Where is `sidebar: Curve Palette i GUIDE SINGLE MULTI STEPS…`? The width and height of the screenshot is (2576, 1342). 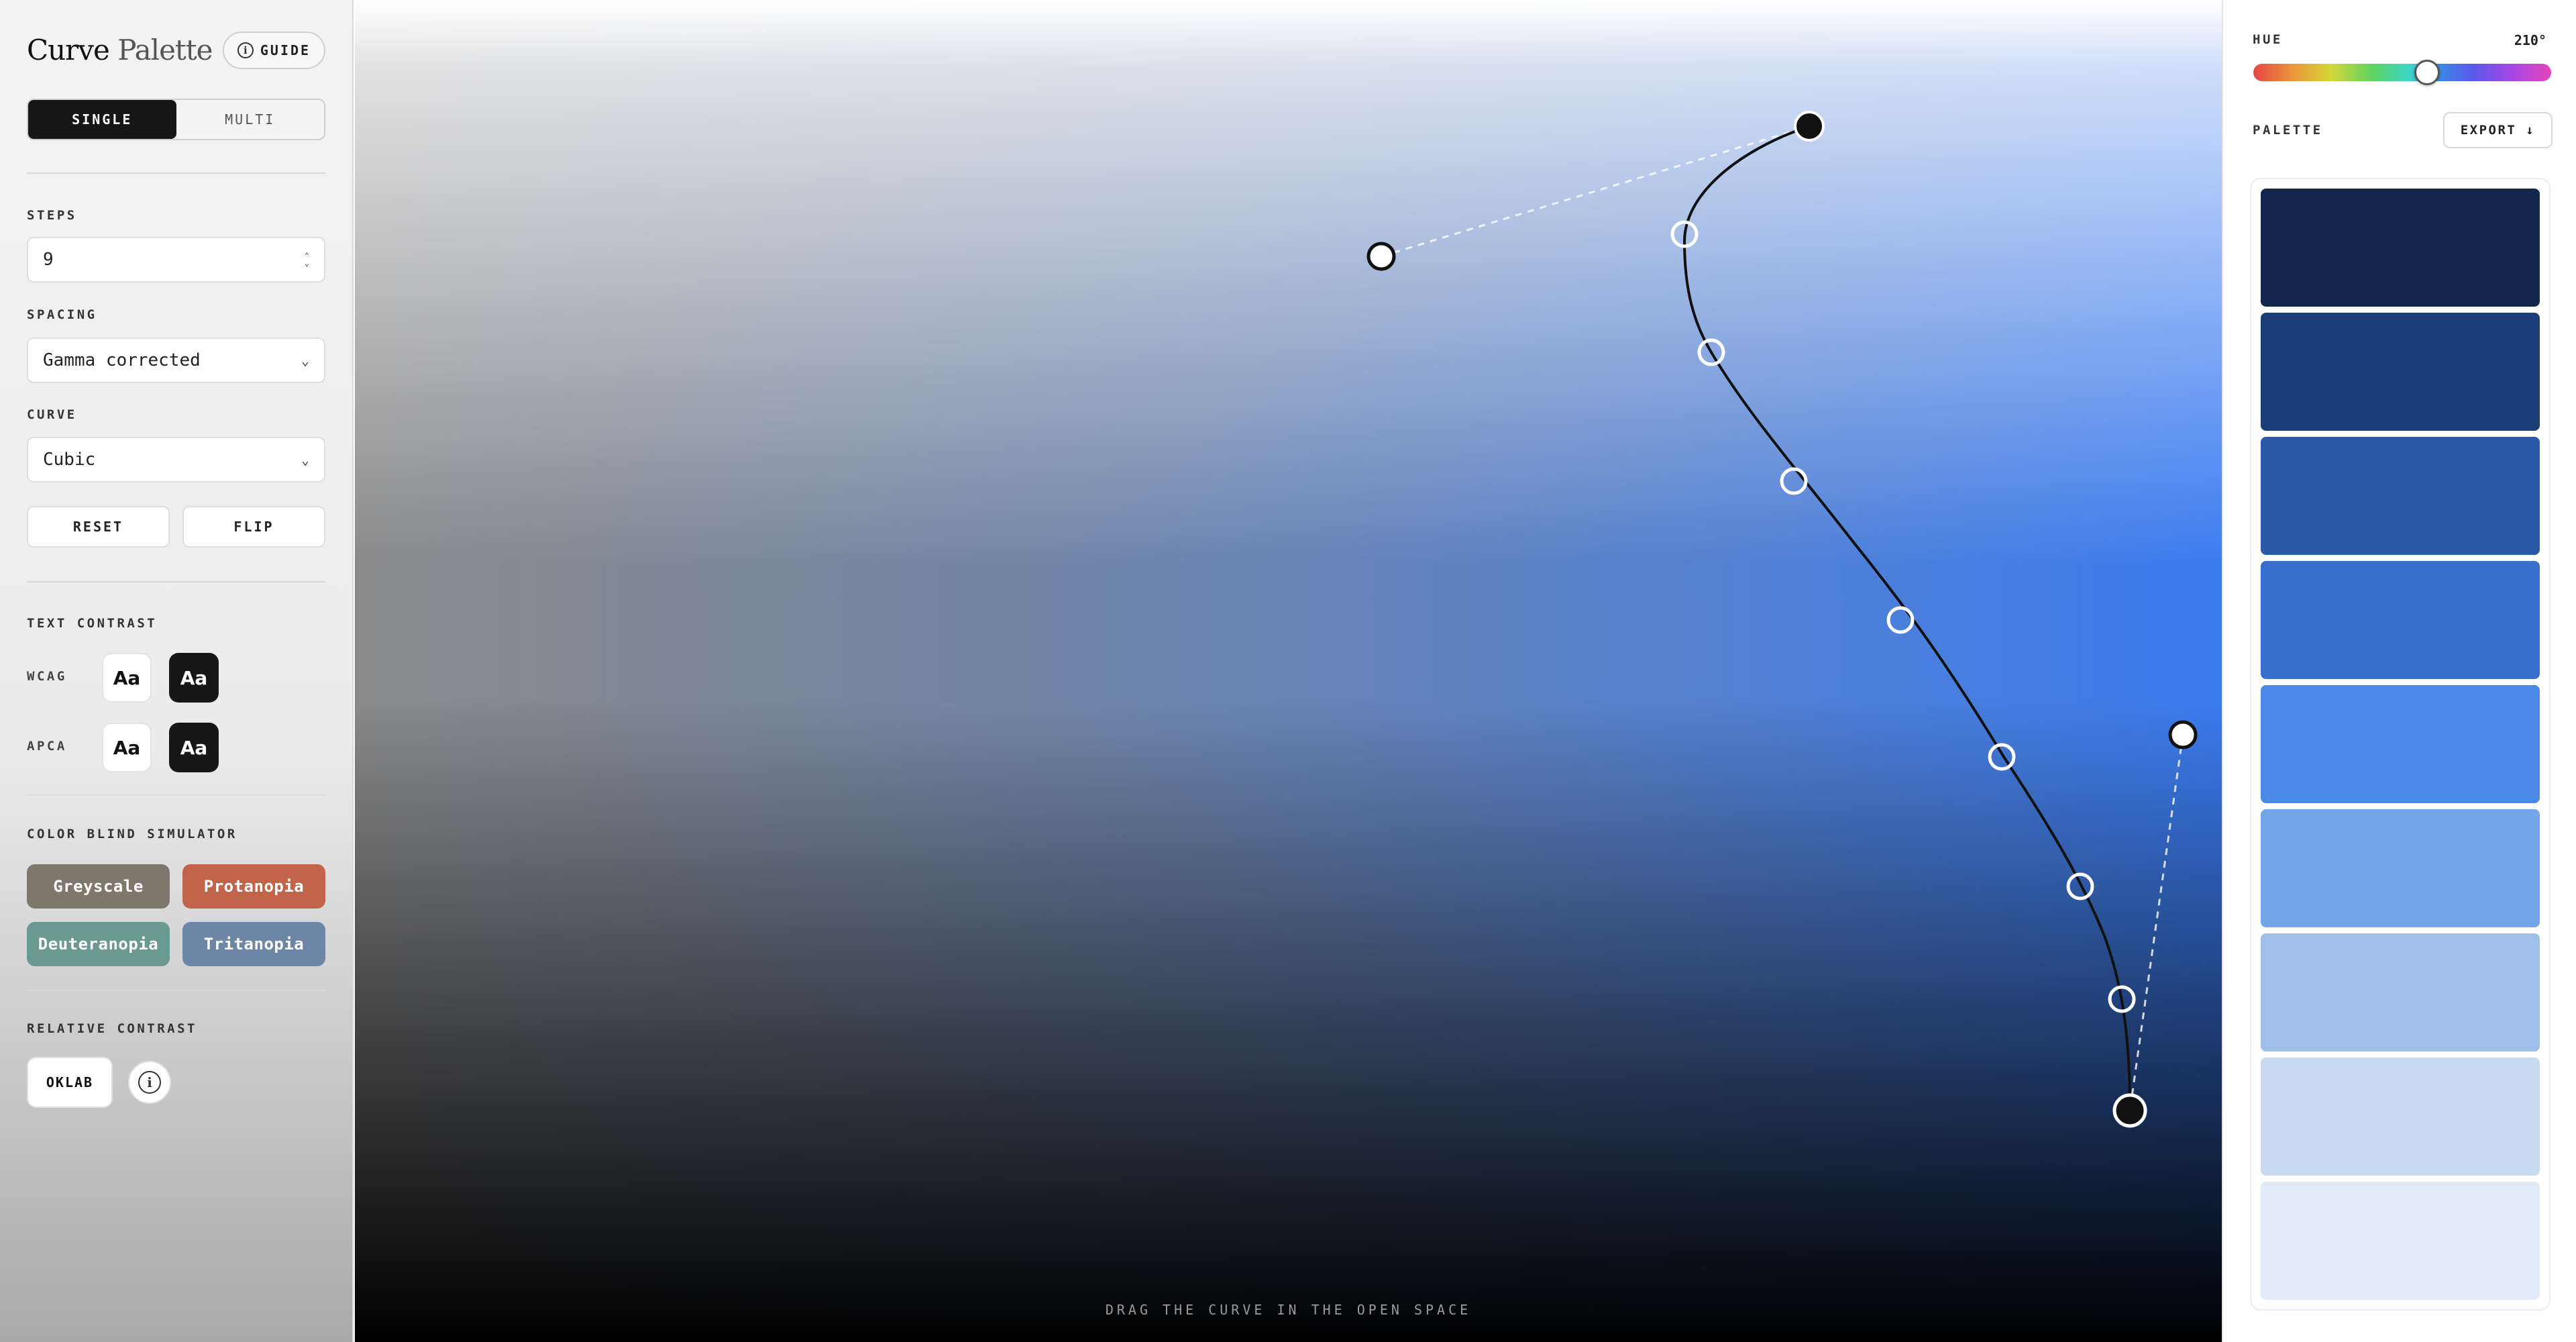
sidebar: Curve Palette i GUIDE SINGLE MULTI STEPS… is located at coordinates (177, 671).